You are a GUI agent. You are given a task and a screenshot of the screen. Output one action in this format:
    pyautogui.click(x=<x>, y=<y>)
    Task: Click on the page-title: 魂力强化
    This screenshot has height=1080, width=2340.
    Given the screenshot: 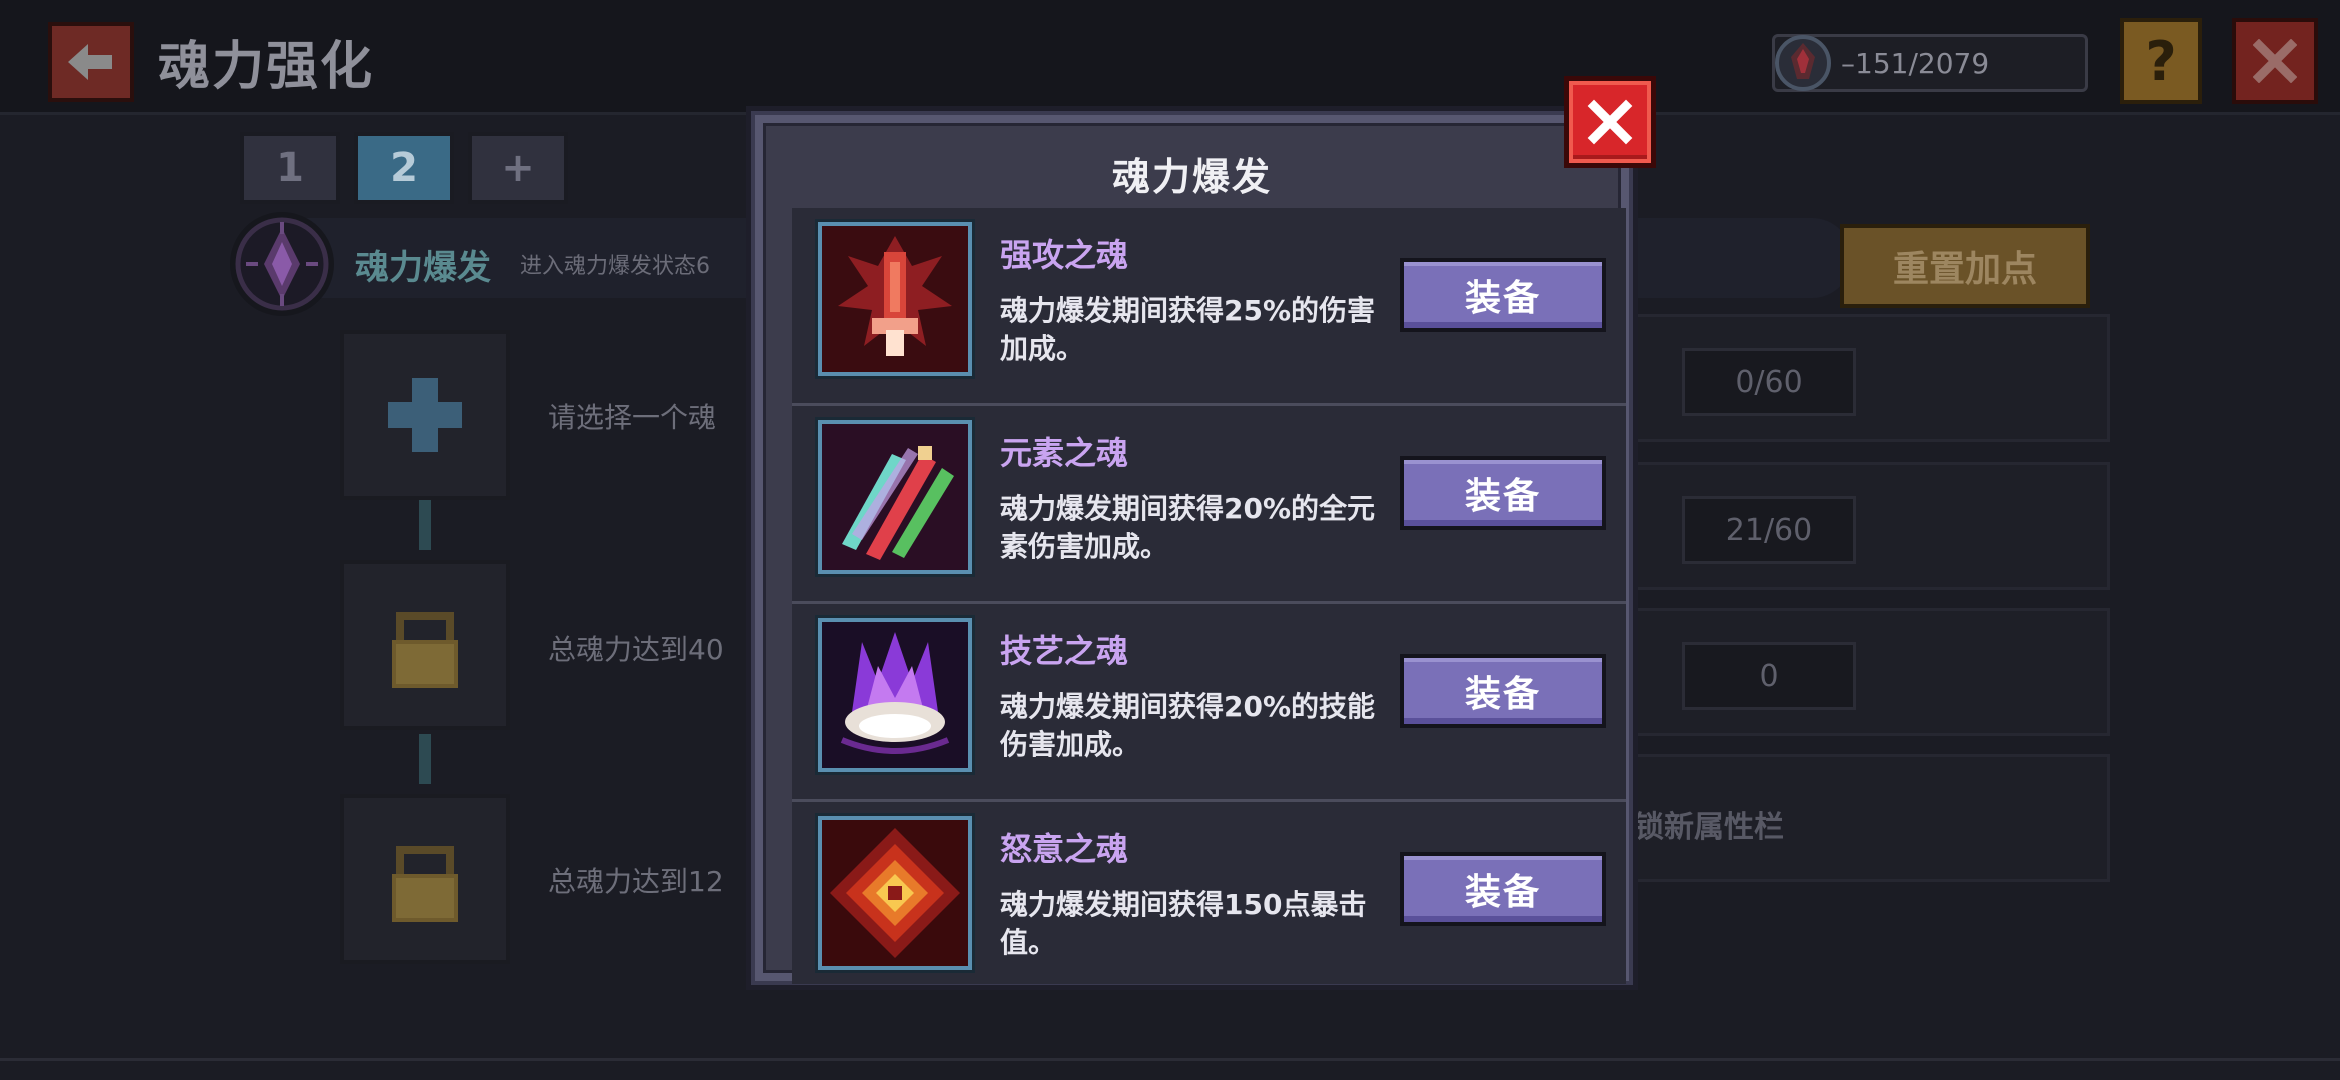 What is the action you would take?
    pyautogui.click(x=266, y=67)
    